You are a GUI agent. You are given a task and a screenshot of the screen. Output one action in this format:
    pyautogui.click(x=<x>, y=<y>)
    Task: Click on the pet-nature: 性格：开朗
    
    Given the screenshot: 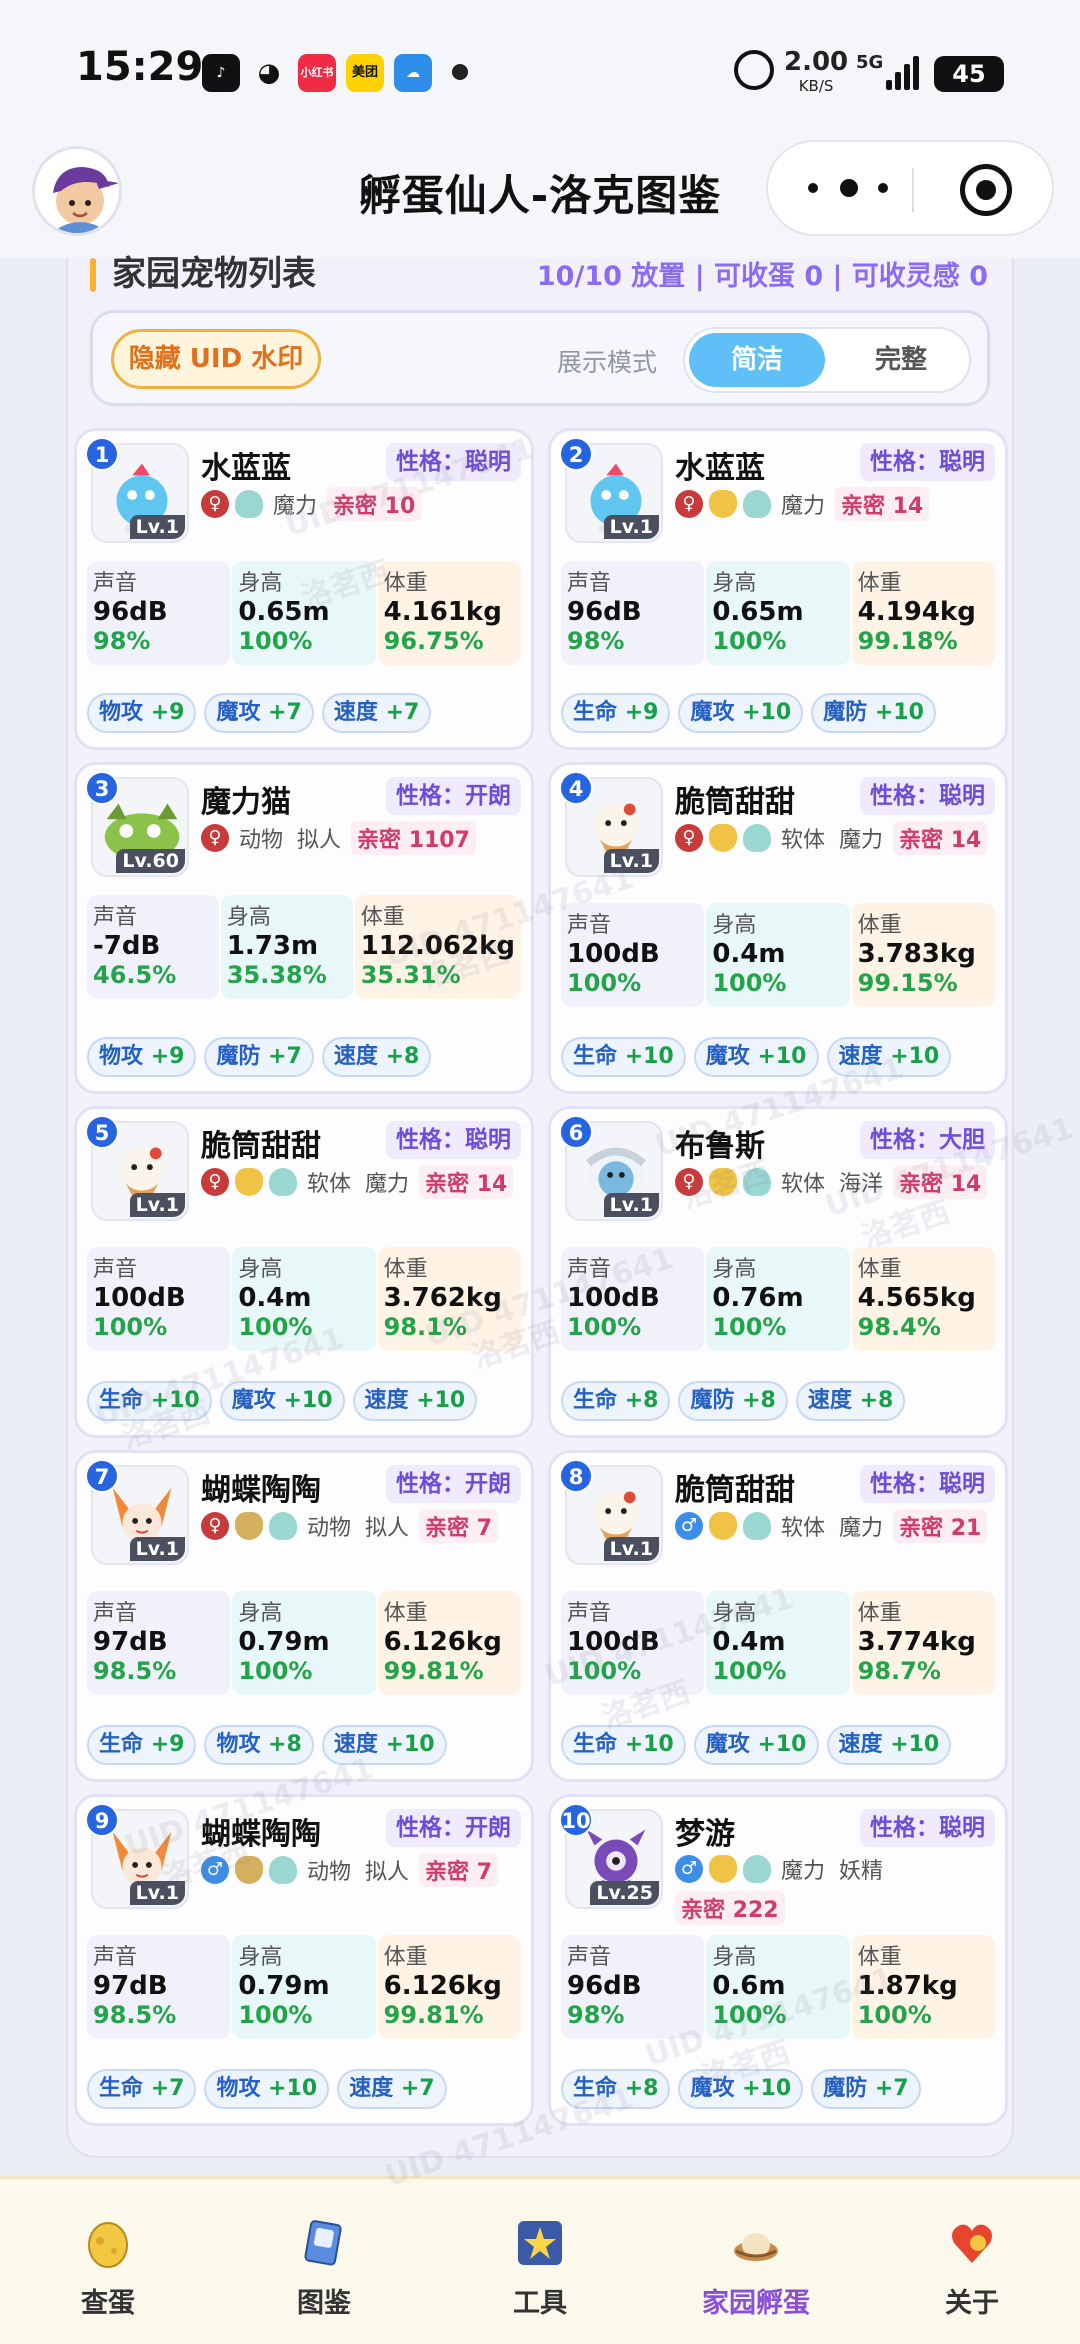 What is the action you would take?
    pyautogui.click(x=453, y=1484)
    